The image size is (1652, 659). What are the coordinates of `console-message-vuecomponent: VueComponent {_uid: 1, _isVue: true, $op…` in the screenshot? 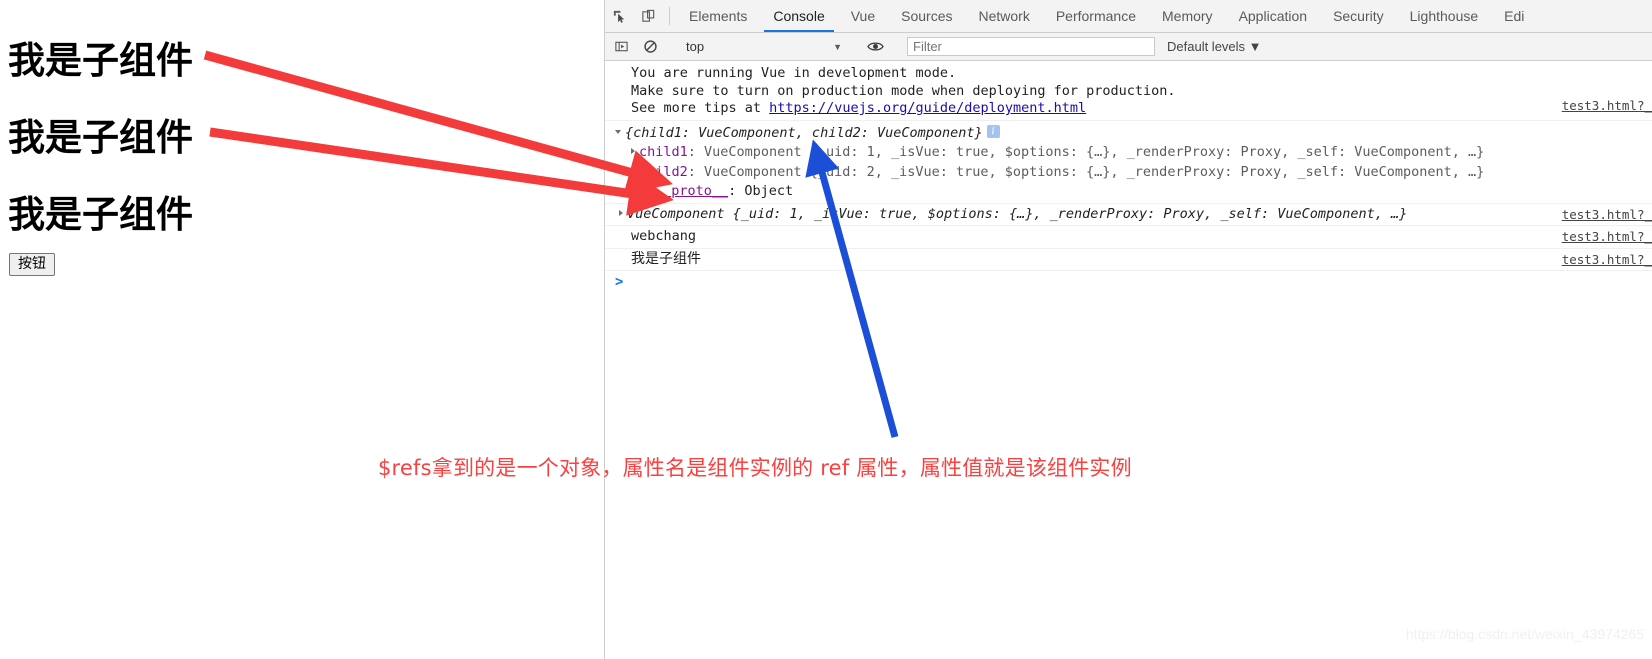 It's located at (1128, 215).